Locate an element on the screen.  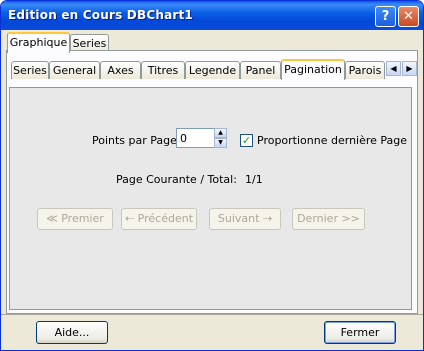
tab-parois: Parois is located at coordinates (365, 70).